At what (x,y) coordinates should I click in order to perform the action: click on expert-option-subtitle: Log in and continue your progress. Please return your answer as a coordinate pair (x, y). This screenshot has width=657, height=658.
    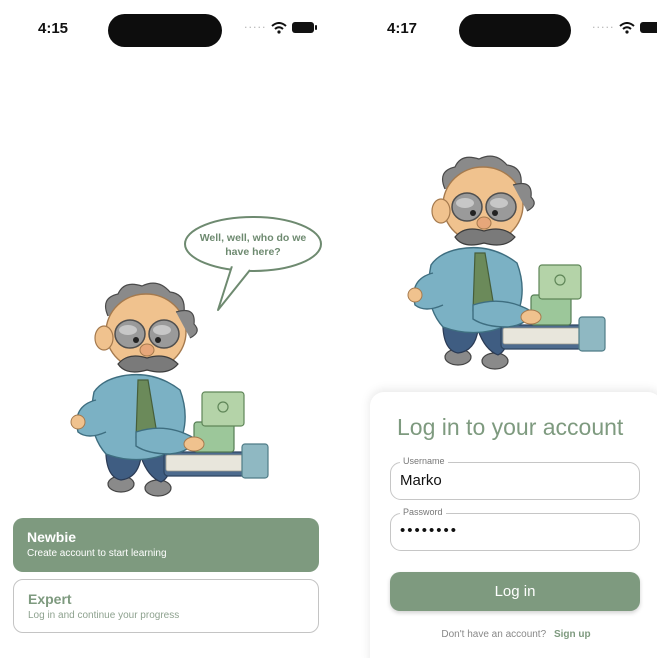
    Looking at the image, I should click on (104, 615).